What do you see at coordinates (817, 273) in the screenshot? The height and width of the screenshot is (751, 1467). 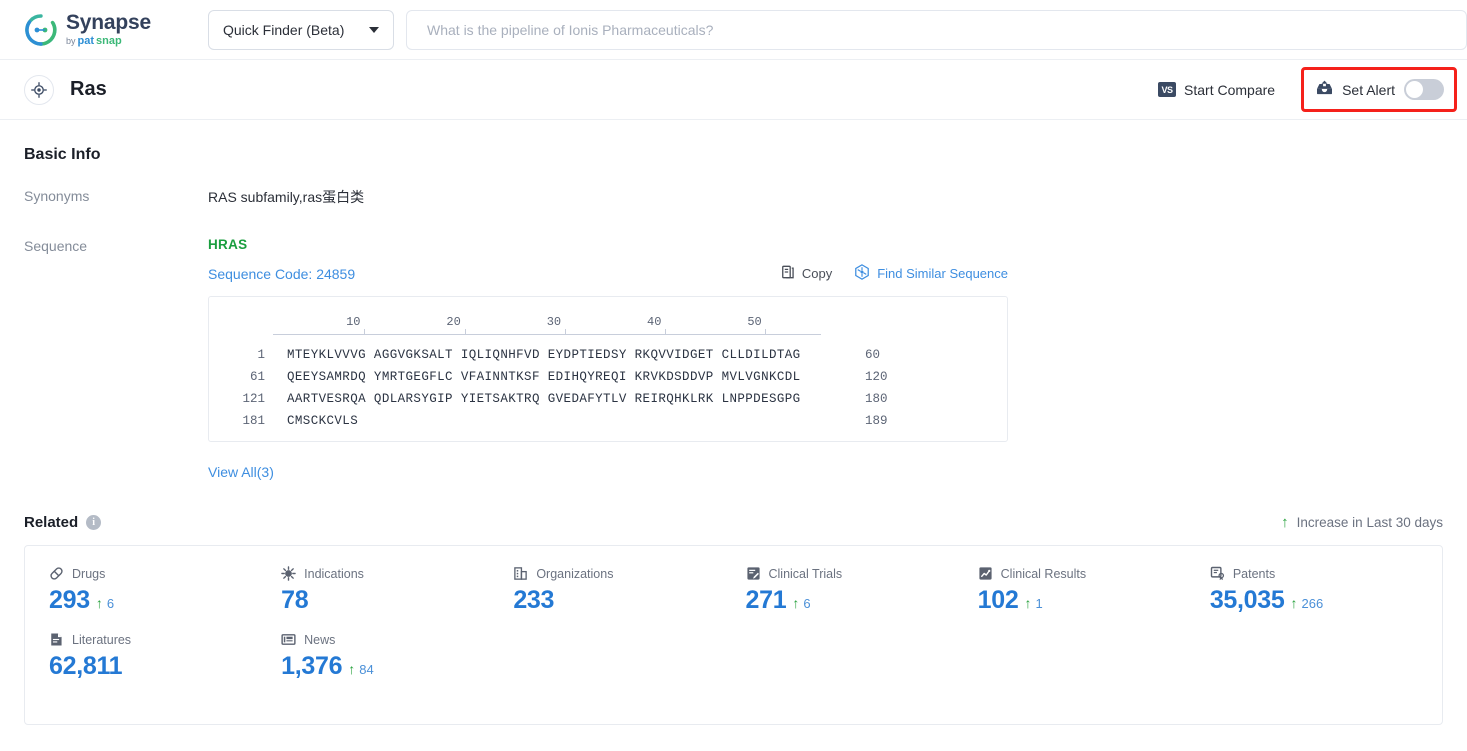 I see `copy-label: Copy` at bounding box center [817, 273].